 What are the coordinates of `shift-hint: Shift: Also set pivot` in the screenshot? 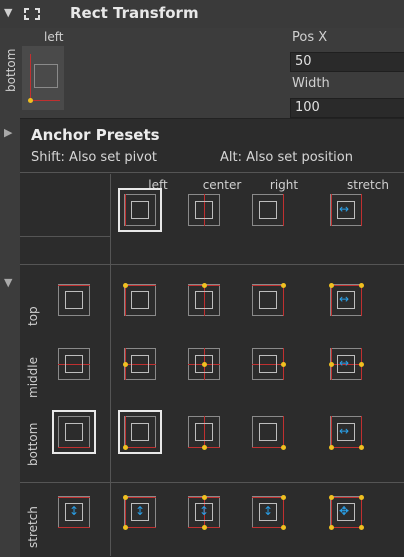 It's located at (94, 157).